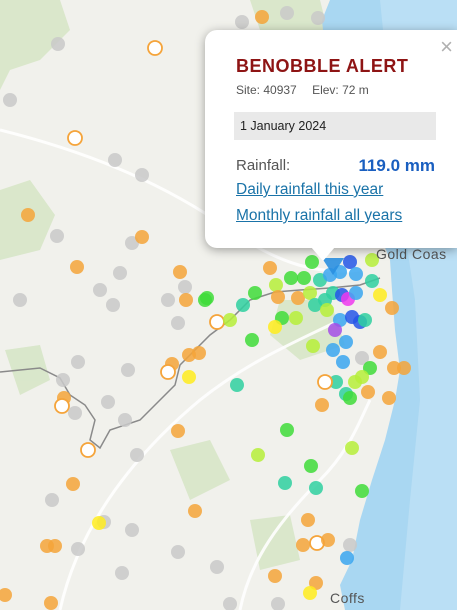 The image size is (457, 610). I want to click on daily-rainfall-link: Daily rainfall this year, so click(309, 190).